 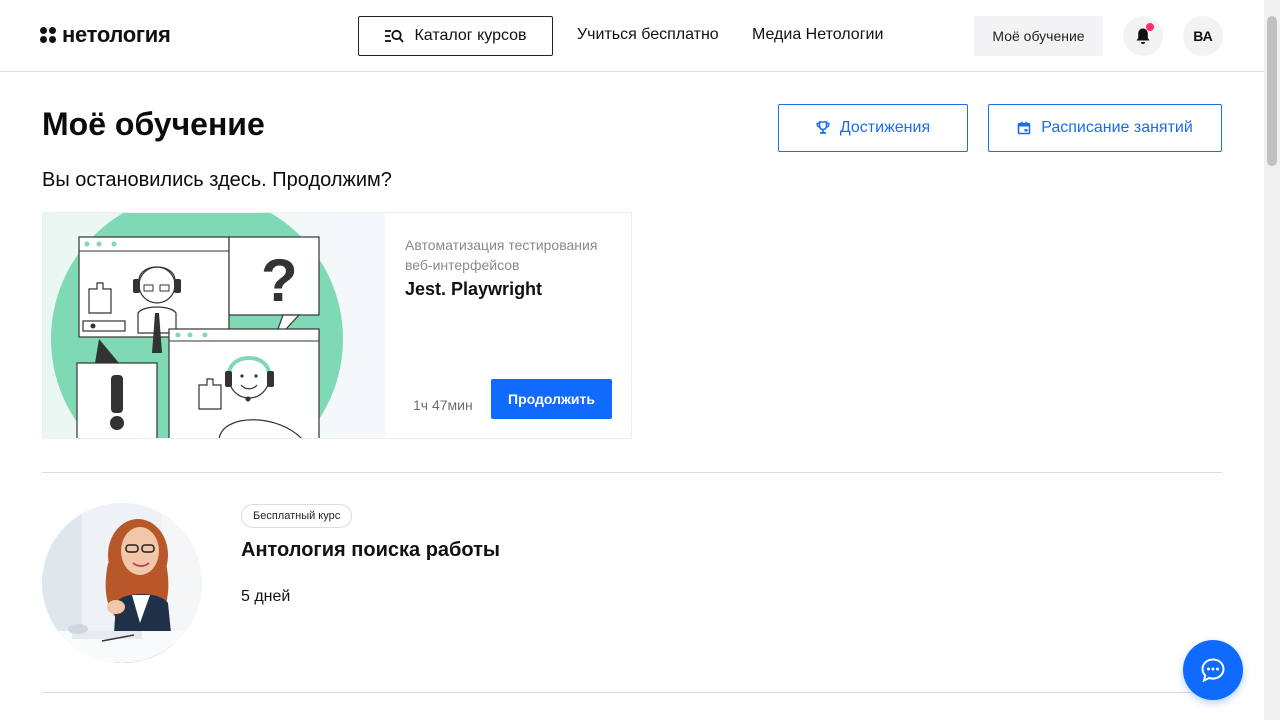 What do you see at coordinates (370, 550) in the screenshot?
I see `course-title: Антология поиска работы` at bounding box center [370, 550].